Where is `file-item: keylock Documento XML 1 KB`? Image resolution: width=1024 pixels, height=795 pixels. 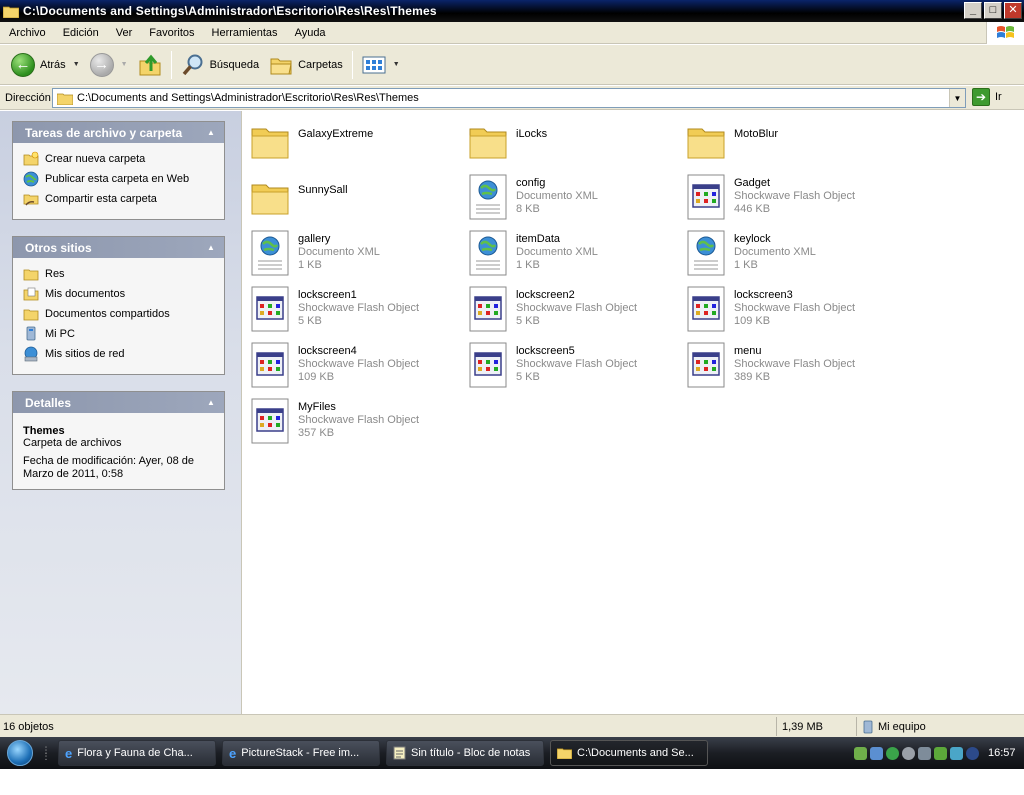
file-item: keylock Documento XML 1 KB is located at coordinates (791, 252).